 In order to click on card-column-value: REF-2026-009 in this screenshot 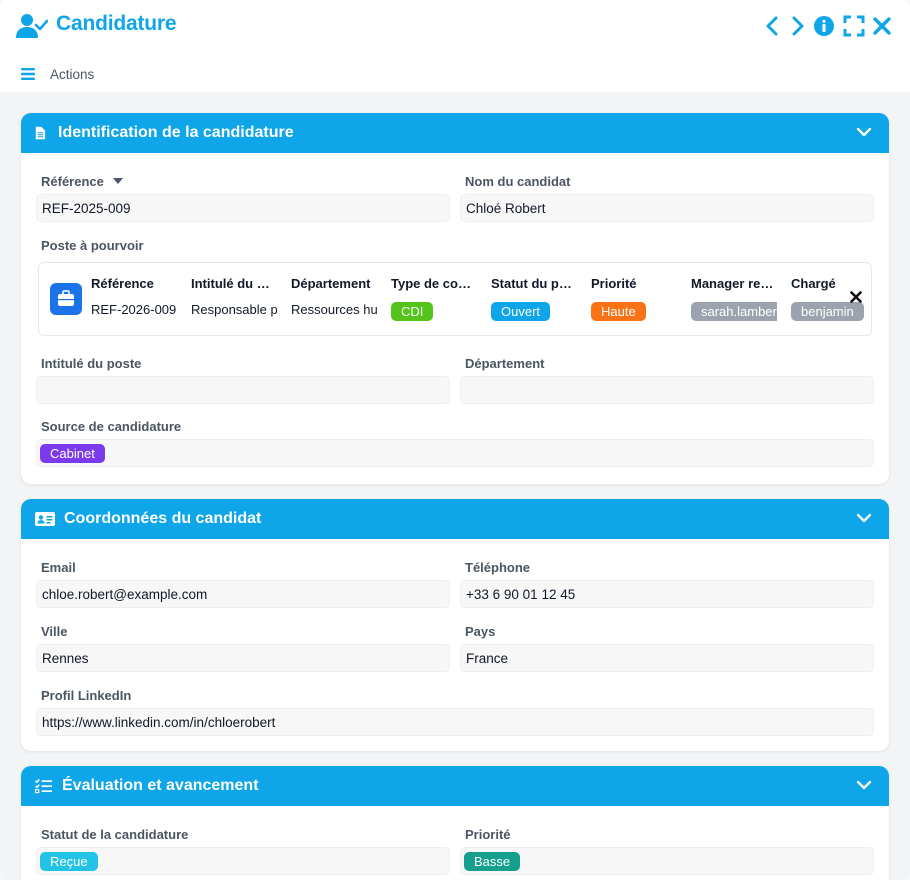, I will do `click(134, 309)`.